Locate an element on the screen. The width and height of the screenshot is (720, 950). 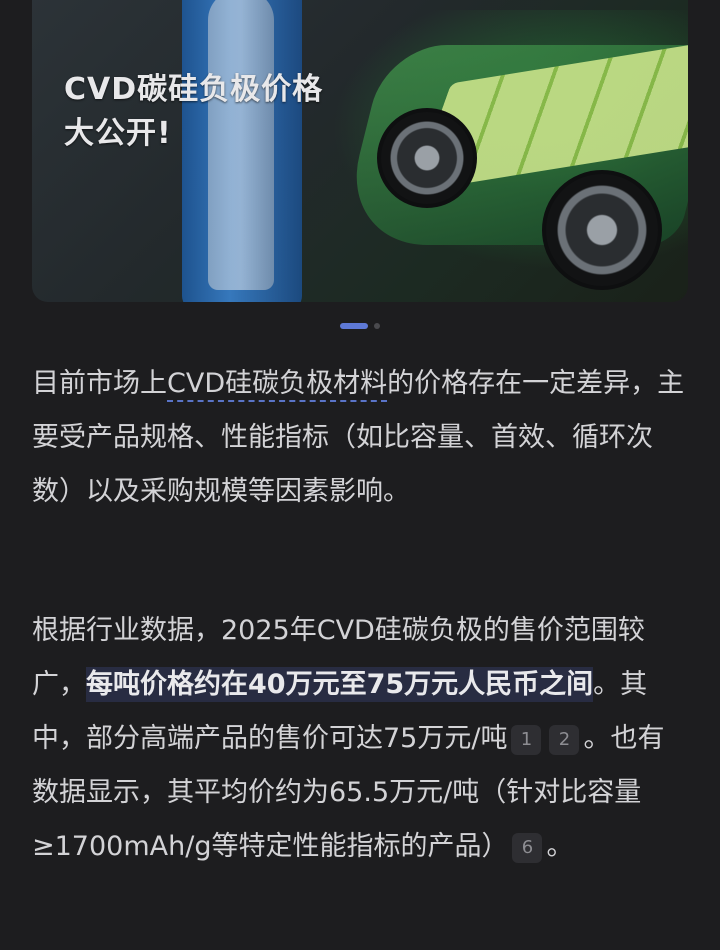
carousel-dot is located at coordinates (377, 326).